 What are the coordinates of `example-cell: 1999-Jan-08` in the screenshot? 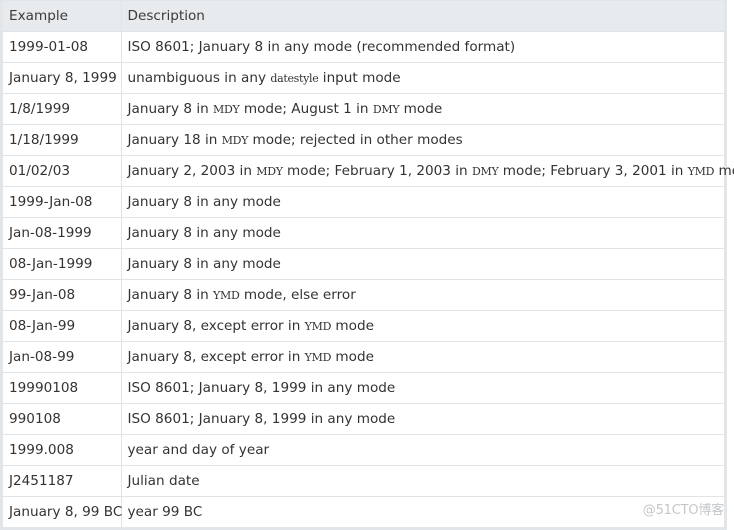 It's located at (62, 201).